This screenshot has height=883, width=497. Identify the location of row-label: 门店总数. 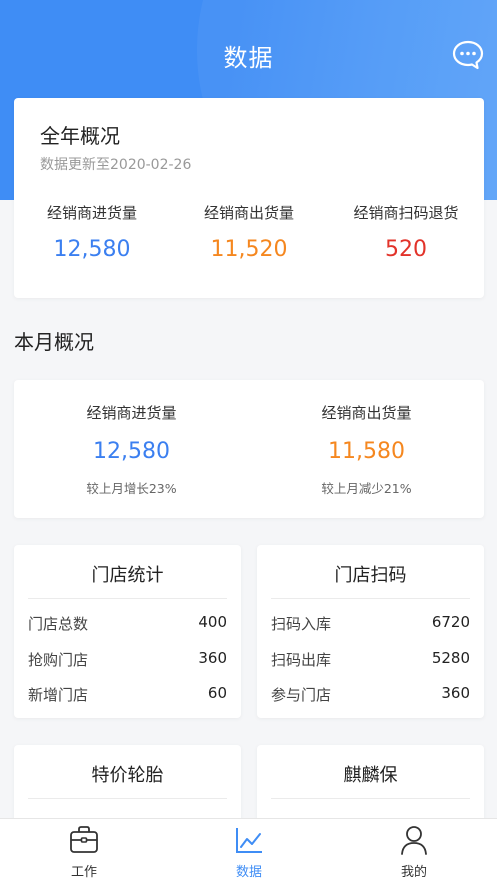
(58, 624).